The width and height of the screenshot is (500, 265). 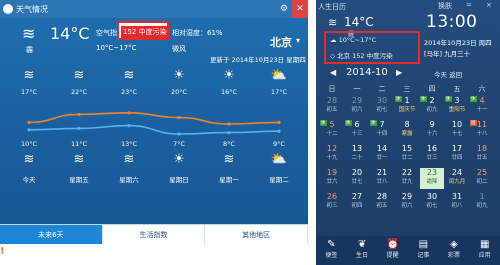 I want to click on today-range: 10°C~17°C, so click(x=116, y=48).